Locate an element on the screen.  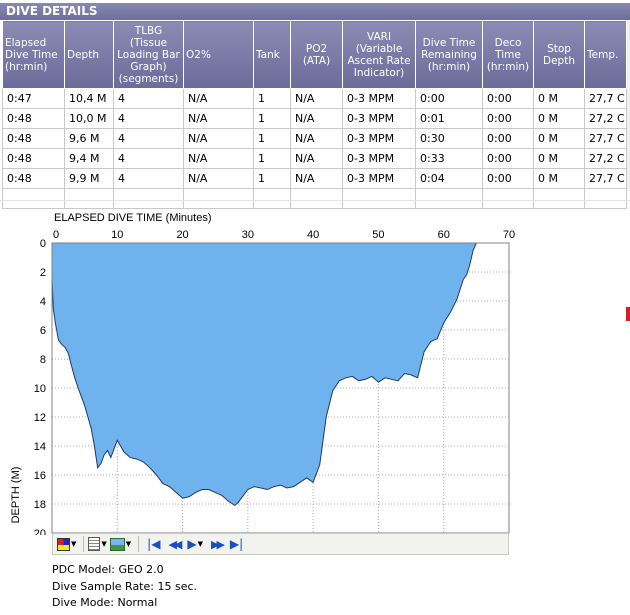
column-header: Deco Time (hr:min) is located at coordinates (508, 54).